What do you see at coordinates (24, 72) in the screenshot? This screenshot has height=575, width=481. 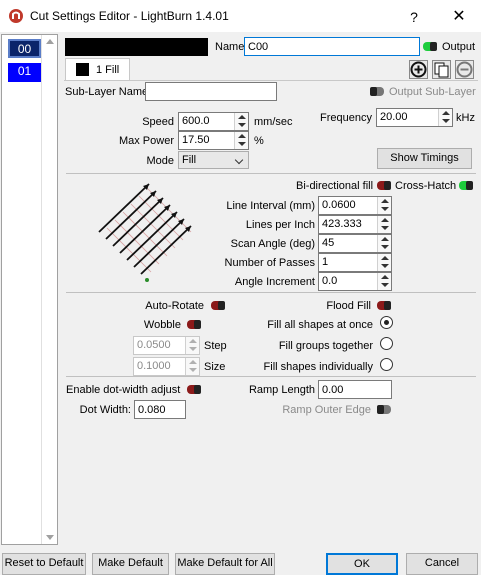 I see `layer-item-01: 01` at bounding box center [24, 72].